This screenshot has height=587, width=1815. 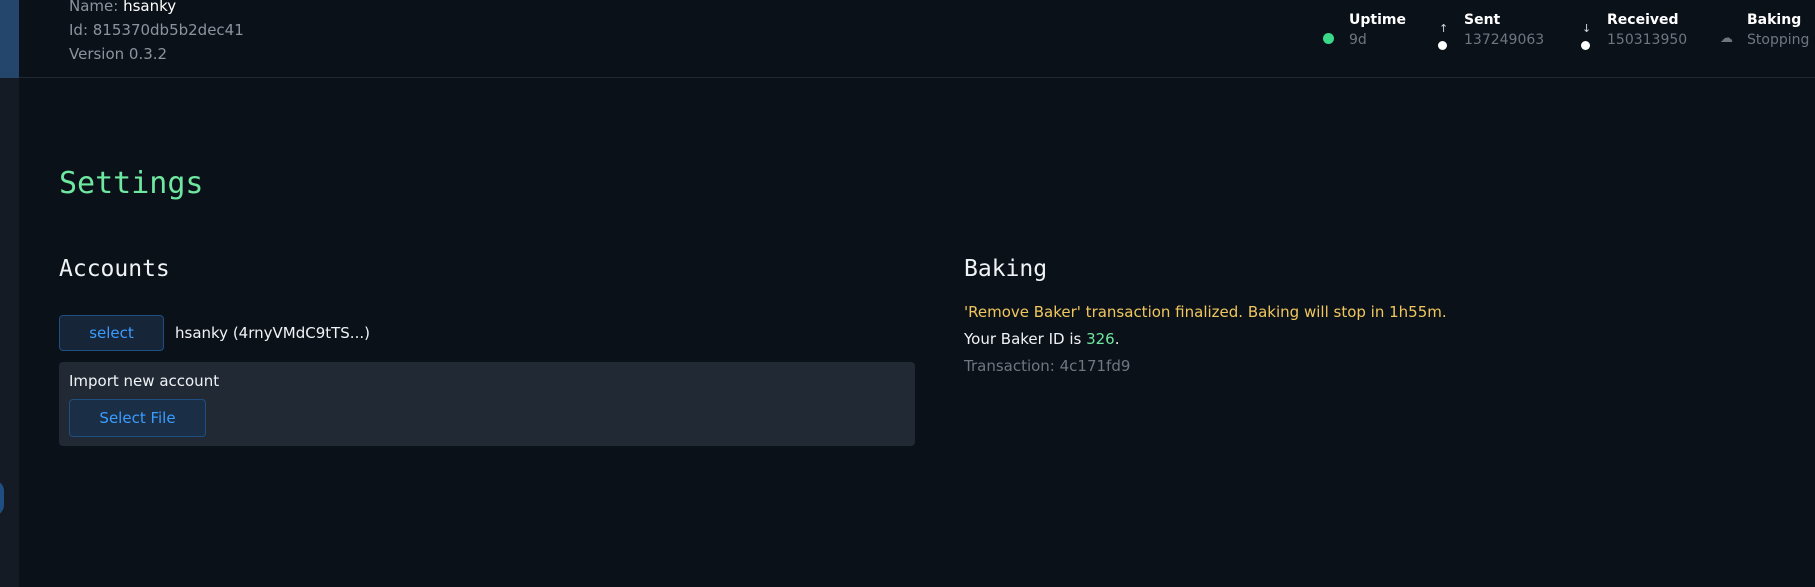 What do you see at coordinates (1647, 40) in the screenshot?
I see `stat-received-value: 150313950` at bounding box center [1647, 40].